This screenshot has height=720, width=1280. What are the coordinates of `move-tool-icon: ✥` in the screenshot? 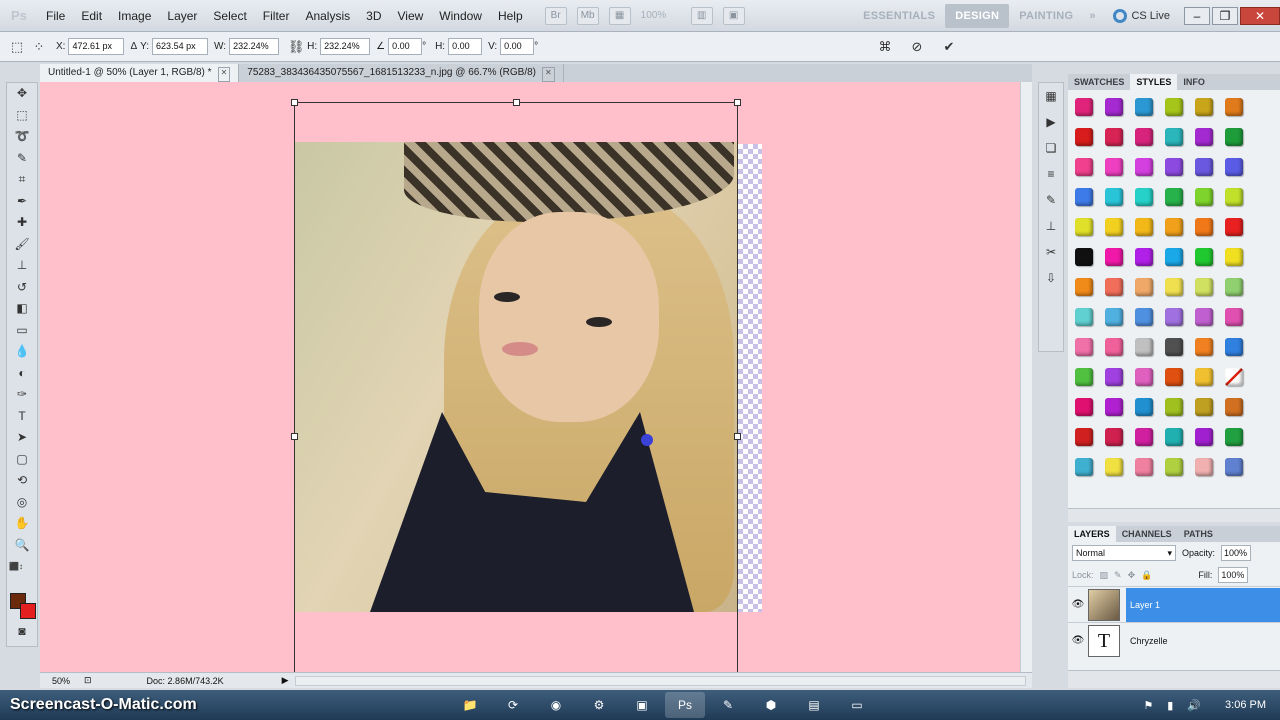 It's located at (22, 94).